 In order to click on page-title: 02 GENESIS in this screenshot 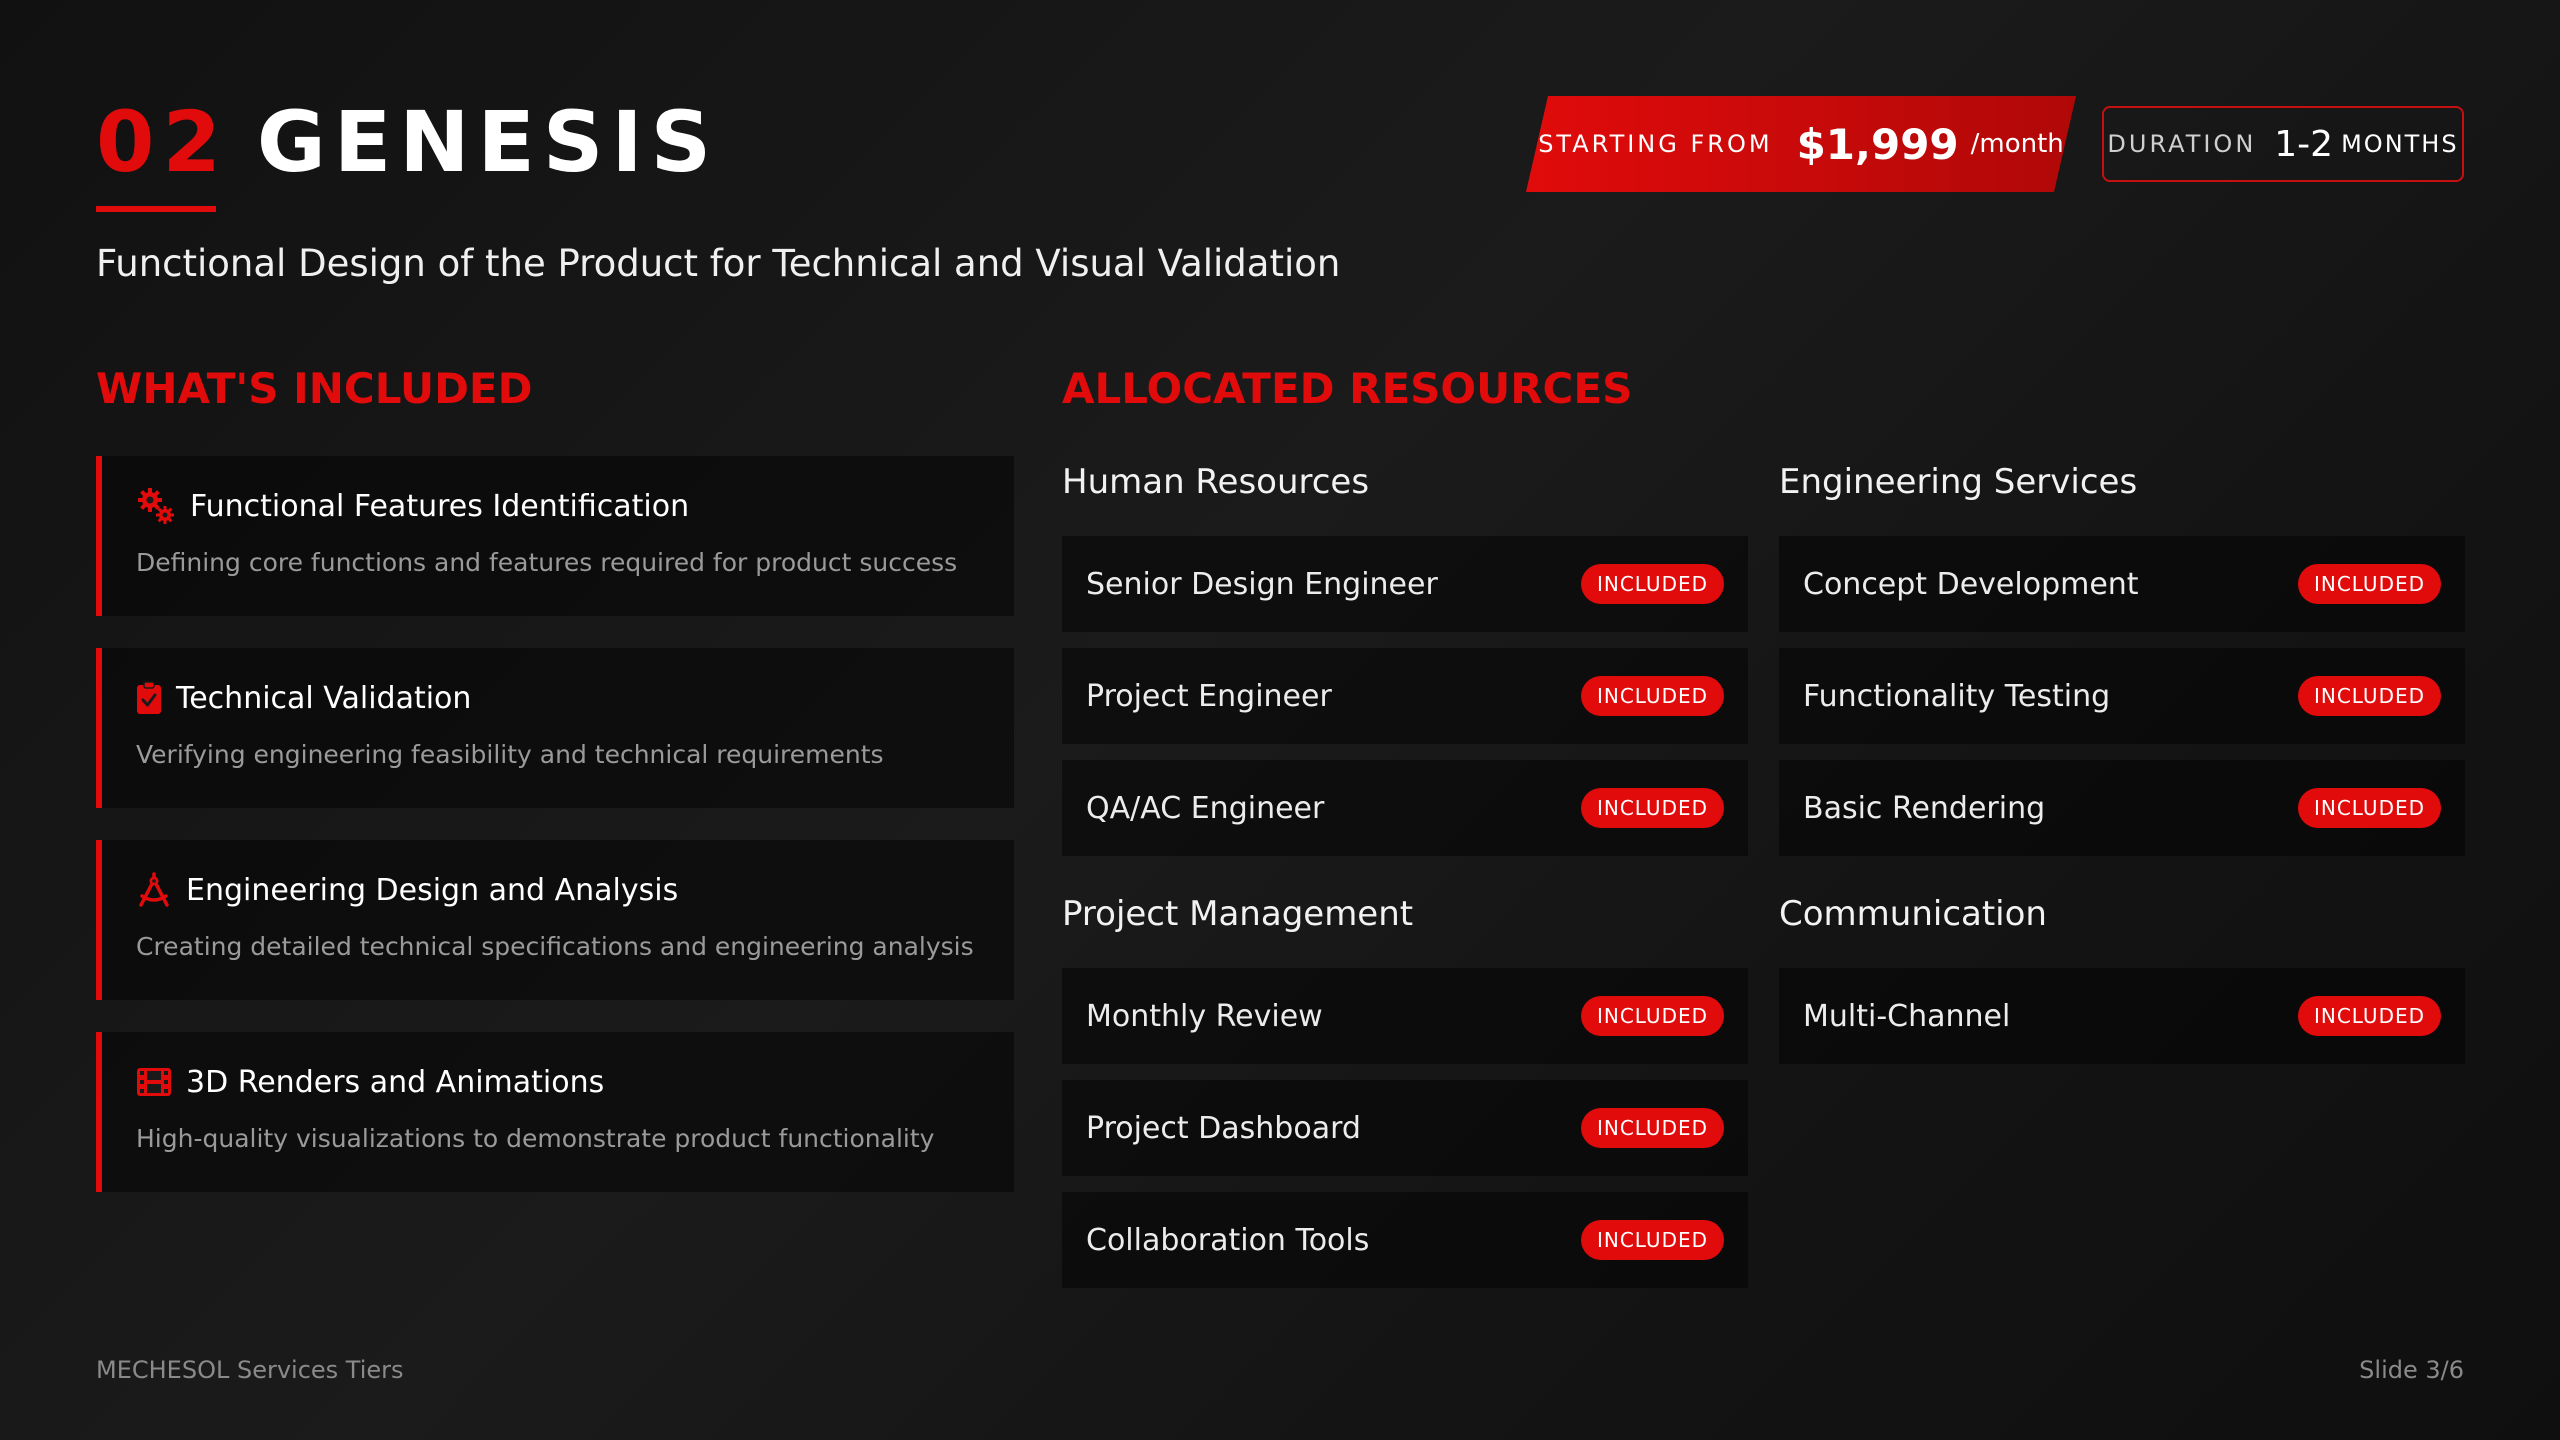, I will do `click(407, 142)`.